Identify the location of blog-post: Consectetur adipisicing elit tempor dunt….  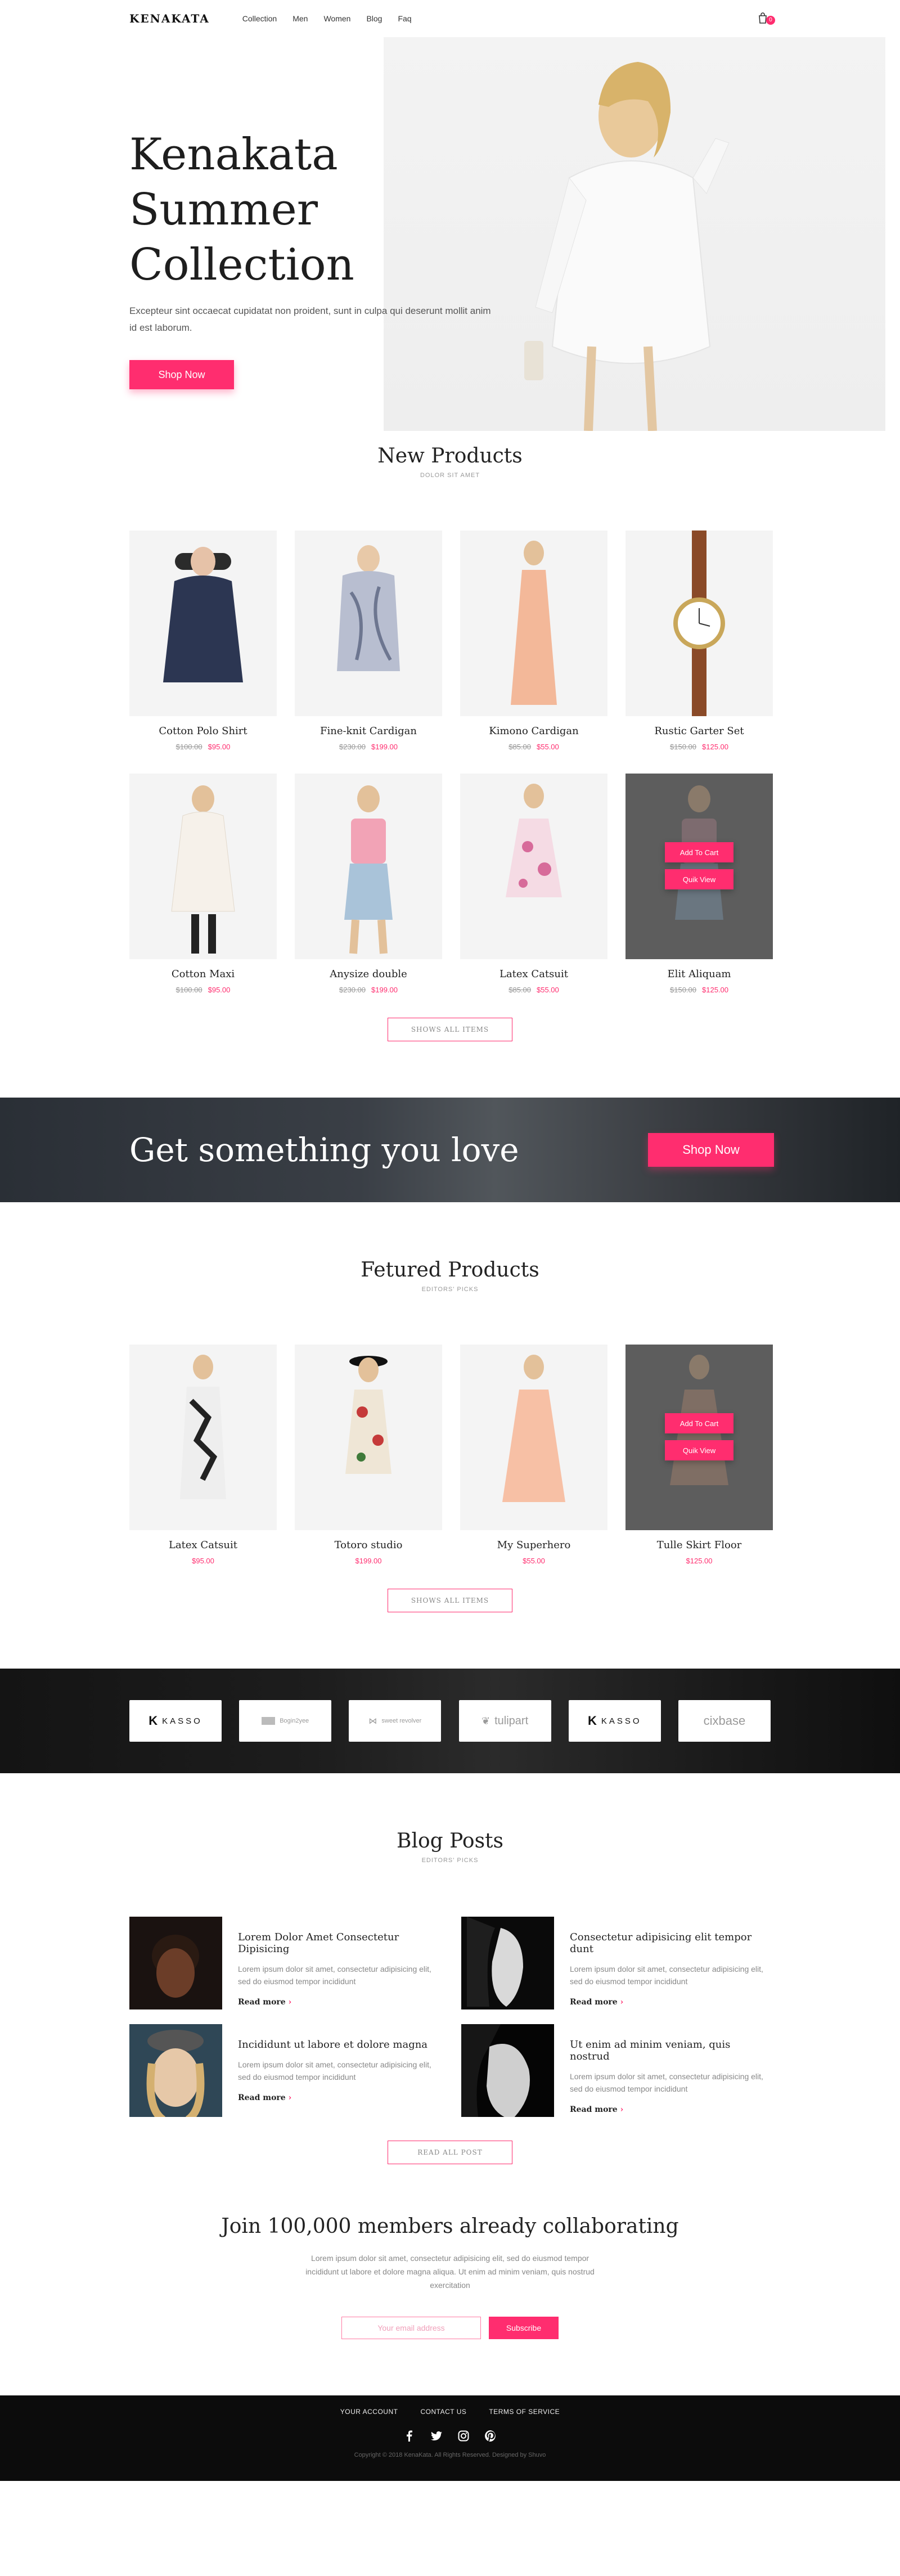
(616, 1963).